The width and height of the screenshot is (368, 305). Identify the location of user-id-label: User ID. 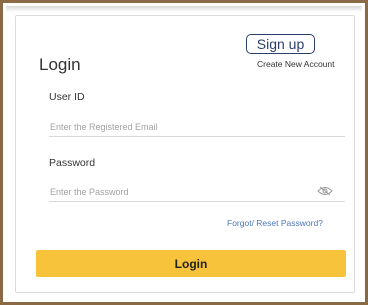
(67, 97).